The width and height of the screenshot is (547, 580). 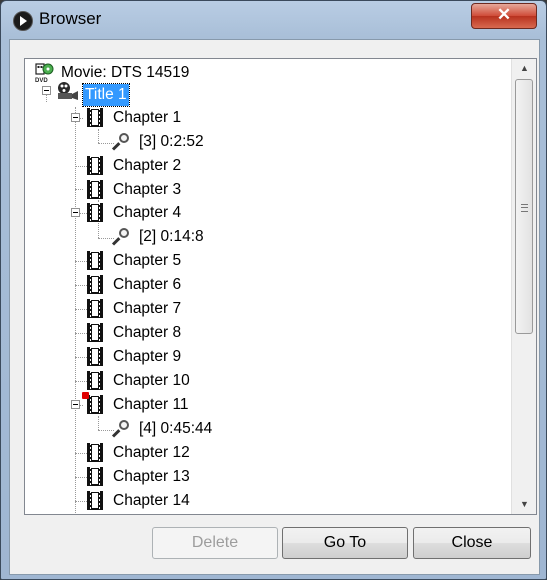 I want to click on tree-node-marker: [2] 0:14:8, so click(x=171, y=237).